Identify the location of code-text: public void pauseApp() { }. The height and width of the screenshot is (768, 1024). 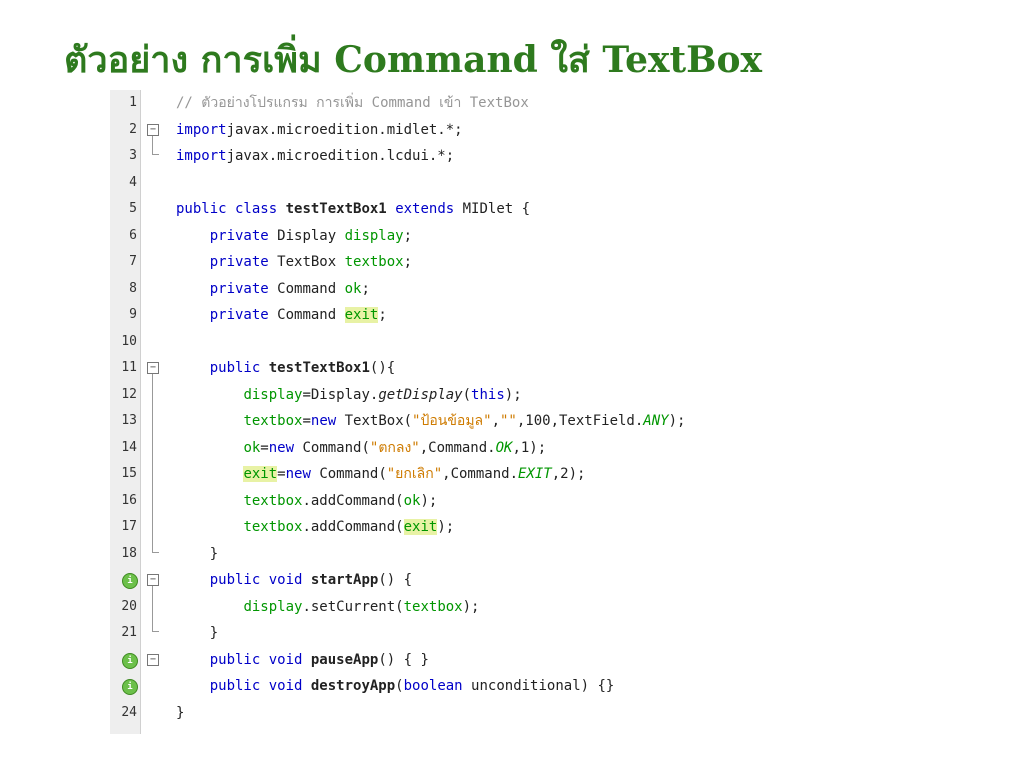
(319, 659).